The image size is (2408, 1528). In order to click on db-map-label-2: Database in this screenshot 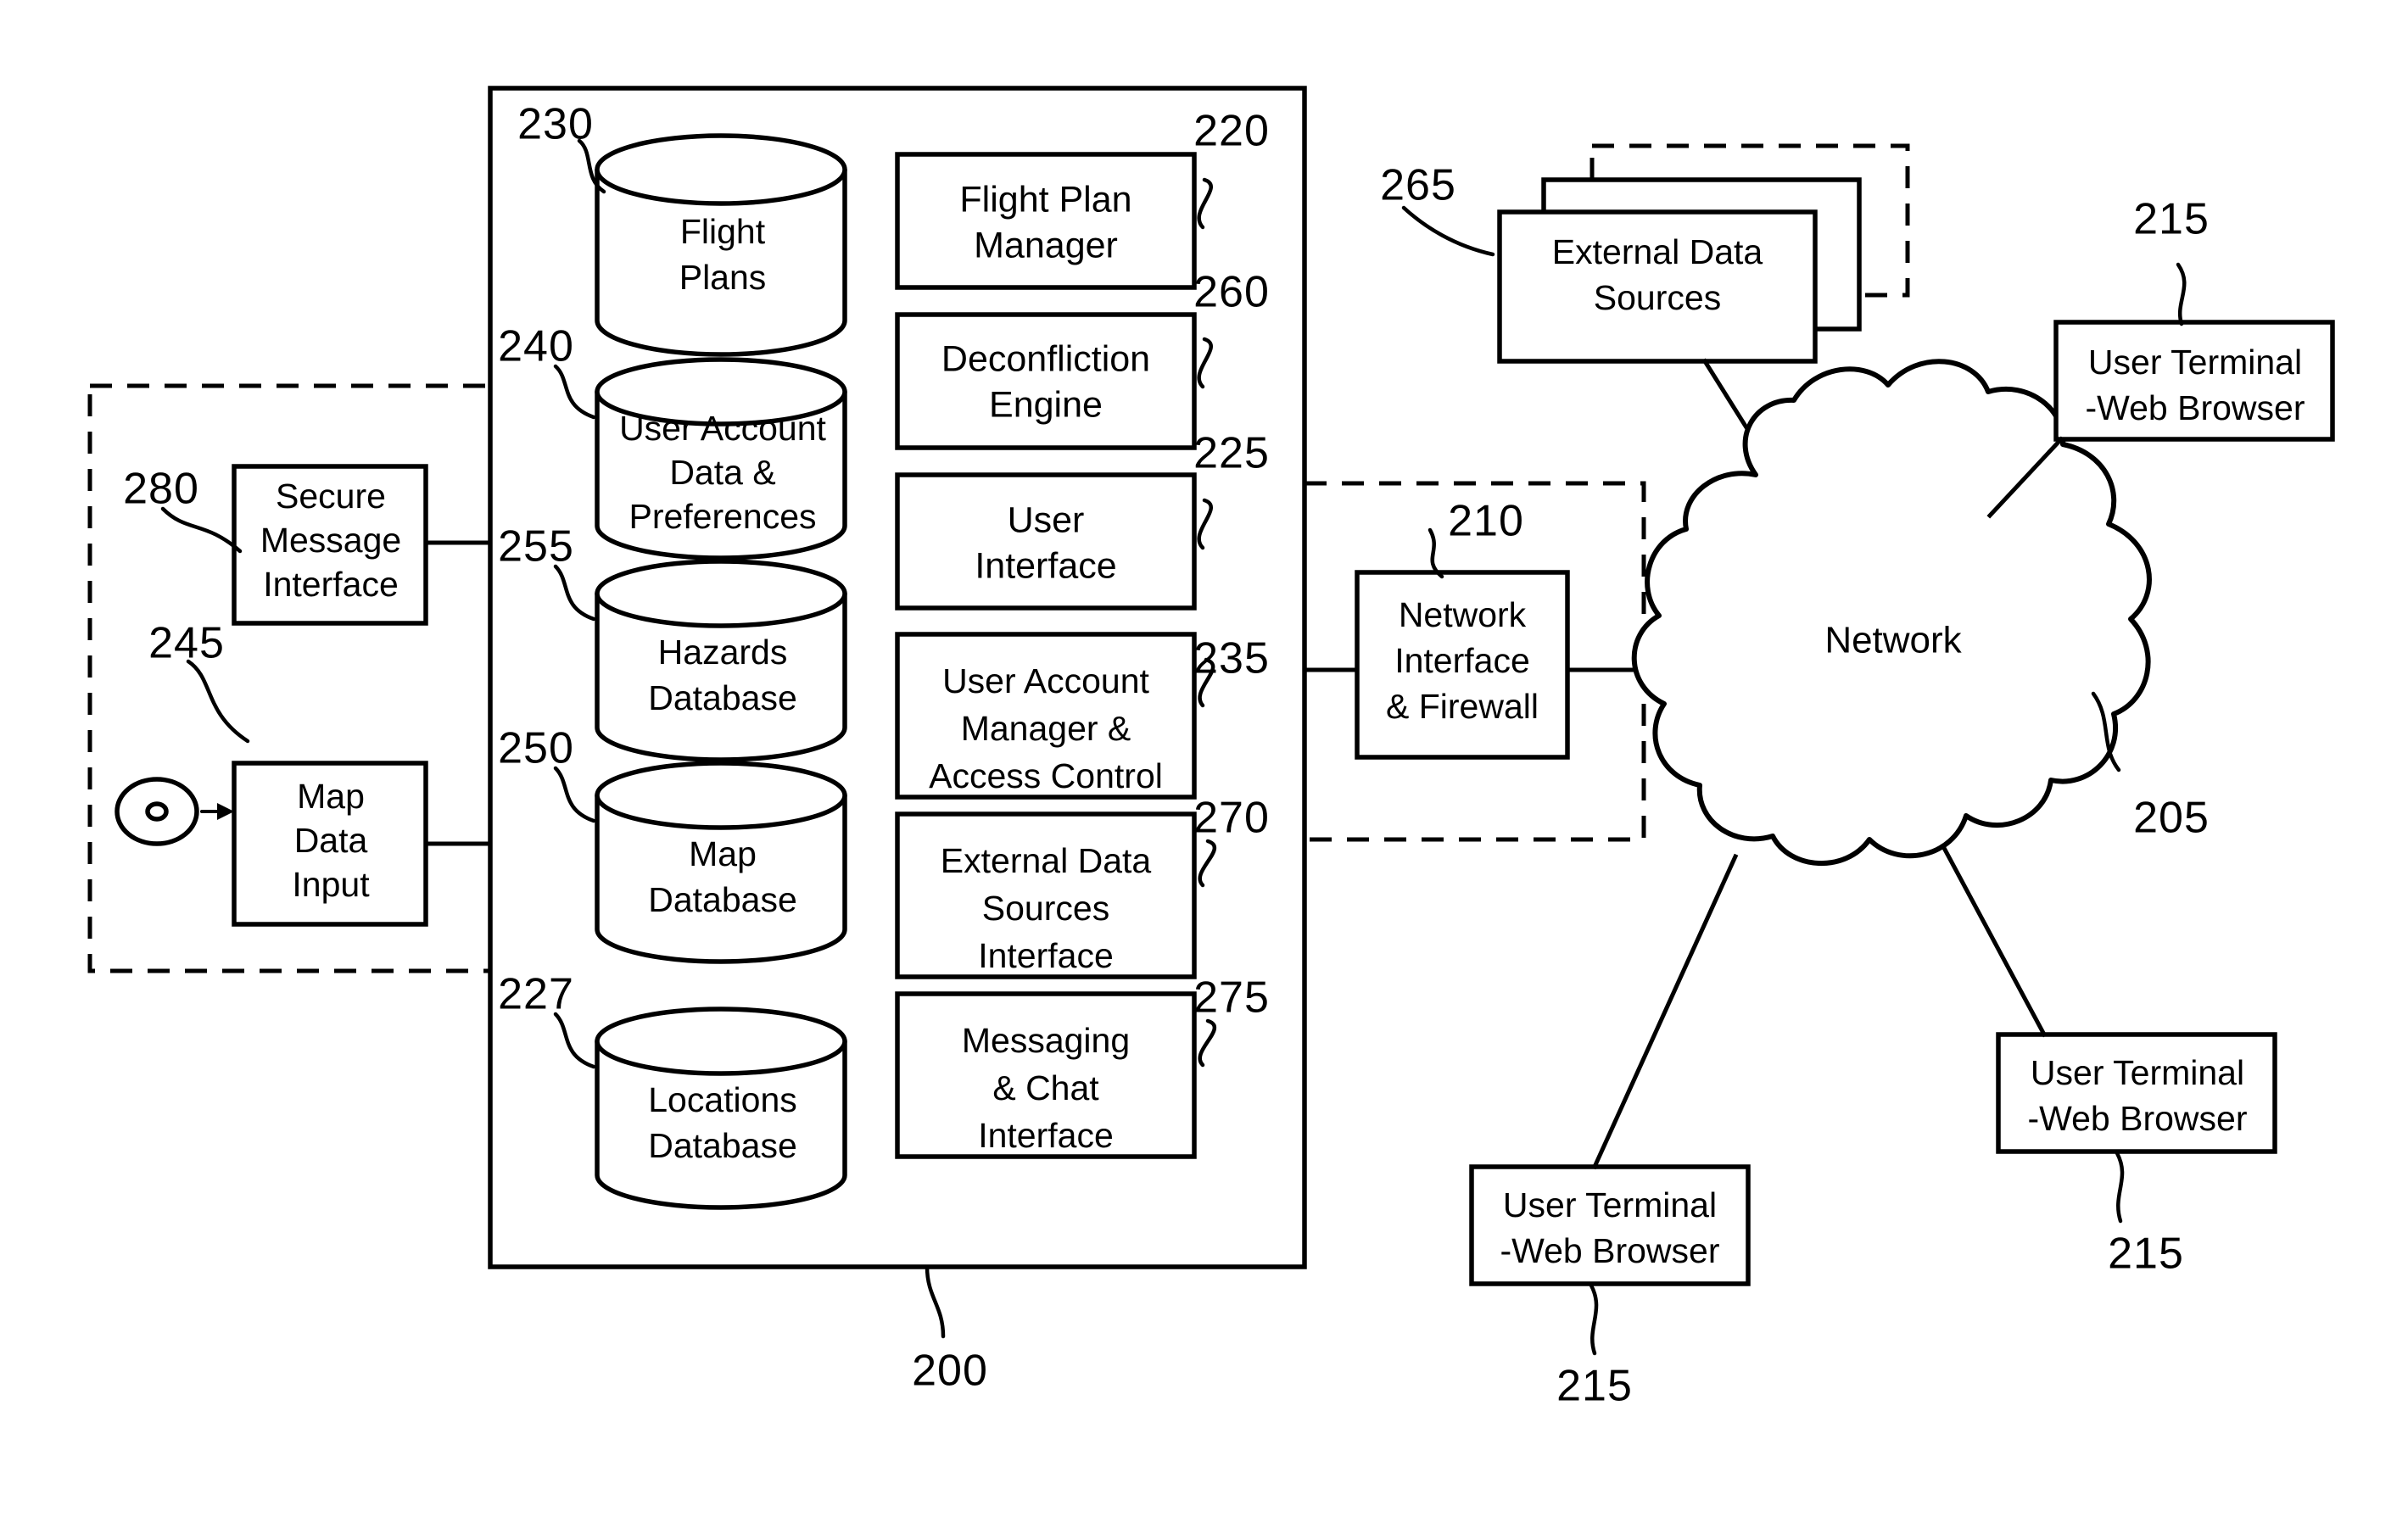, I will do `click(722, 899)`.